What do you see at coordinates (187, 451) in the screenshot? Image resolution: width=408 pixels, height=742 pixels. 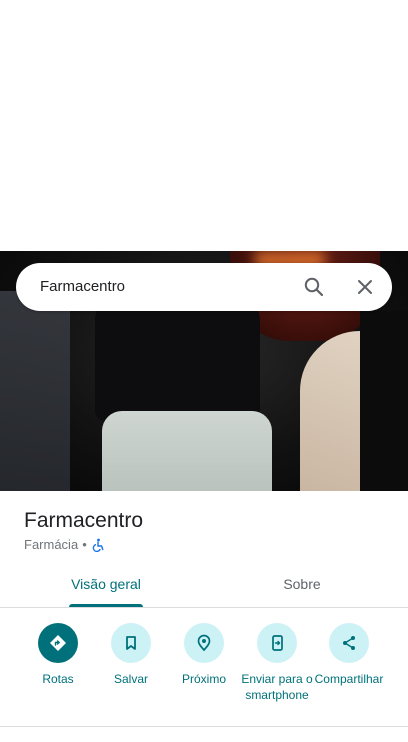 I see `photo-person-skirt` at bounding box center [187, 451].